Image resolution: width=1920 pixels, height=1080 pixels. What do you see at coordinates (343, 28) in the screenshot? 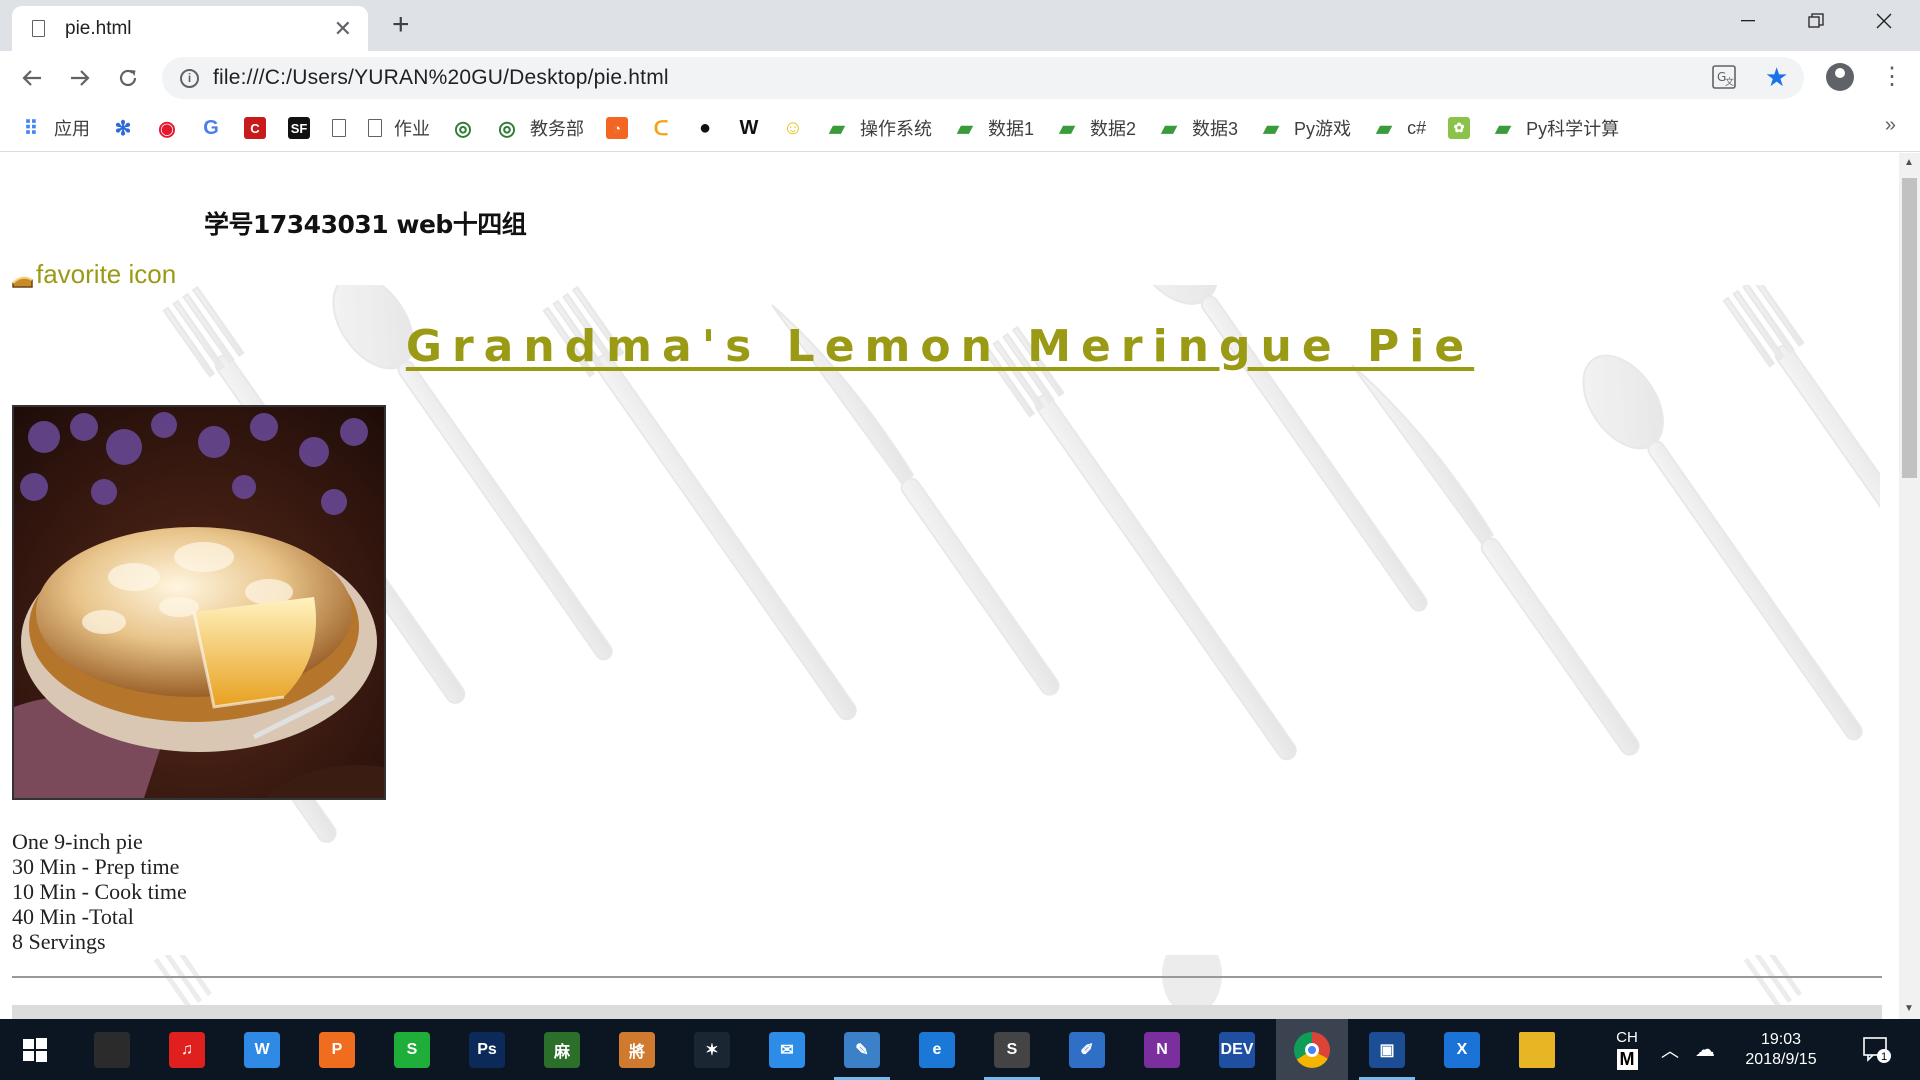
I see `close-tab-icon: ✕` at bounding box center [343, 28].